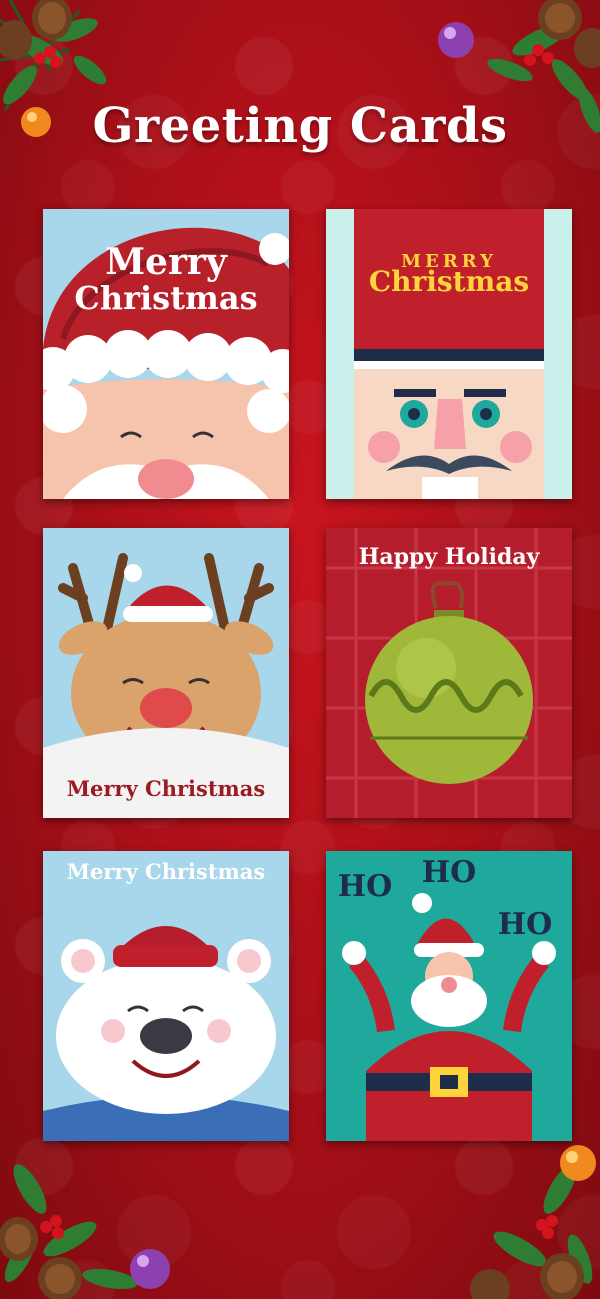 The image size is (600, 1299). I want to click on nutcracker-card: MERRY Christmas, so click(449, 354).